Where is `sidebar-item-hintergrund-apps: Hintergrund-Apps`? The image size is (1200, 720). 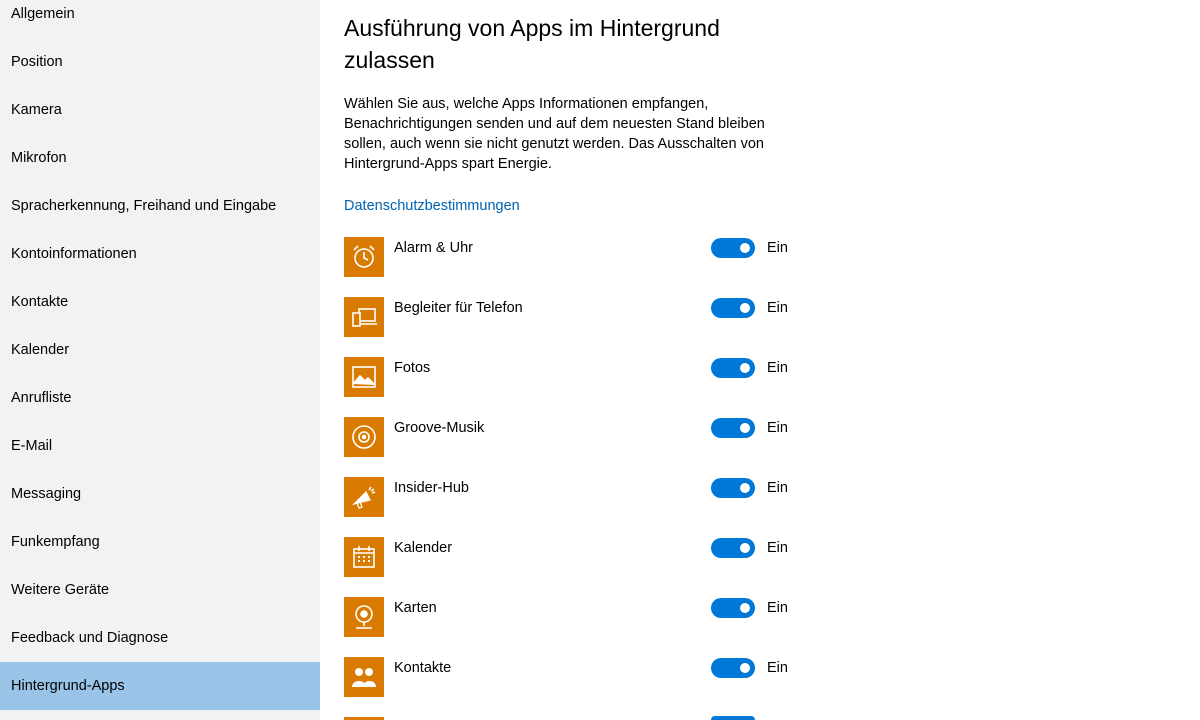
sidebar-item-hintergrund-apps: Hintergrund-Apps is located at coordinates (160, 686).